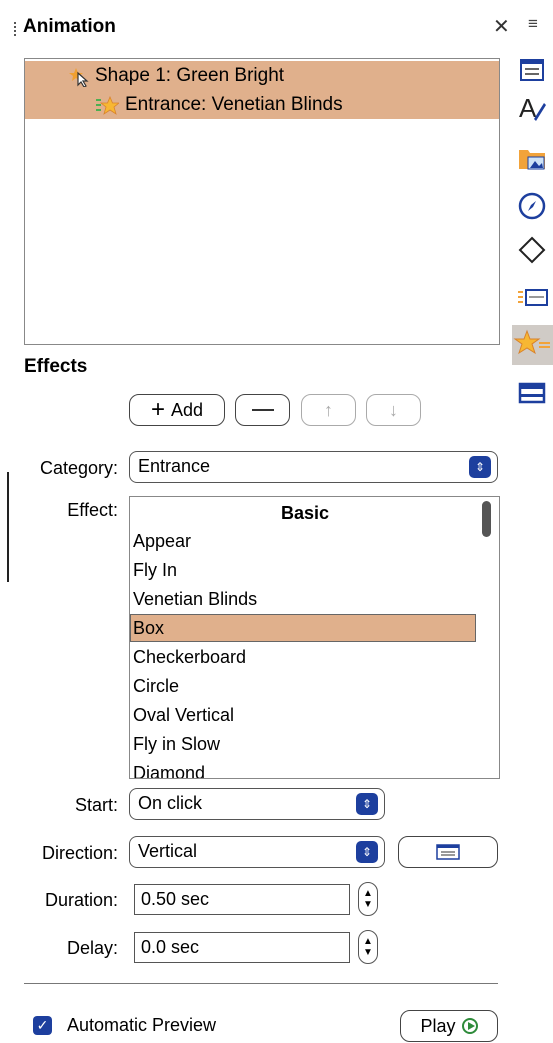 This screenshot has height=1043, width=553. I want to click on add-effect-label: Add, so click(187, 409).